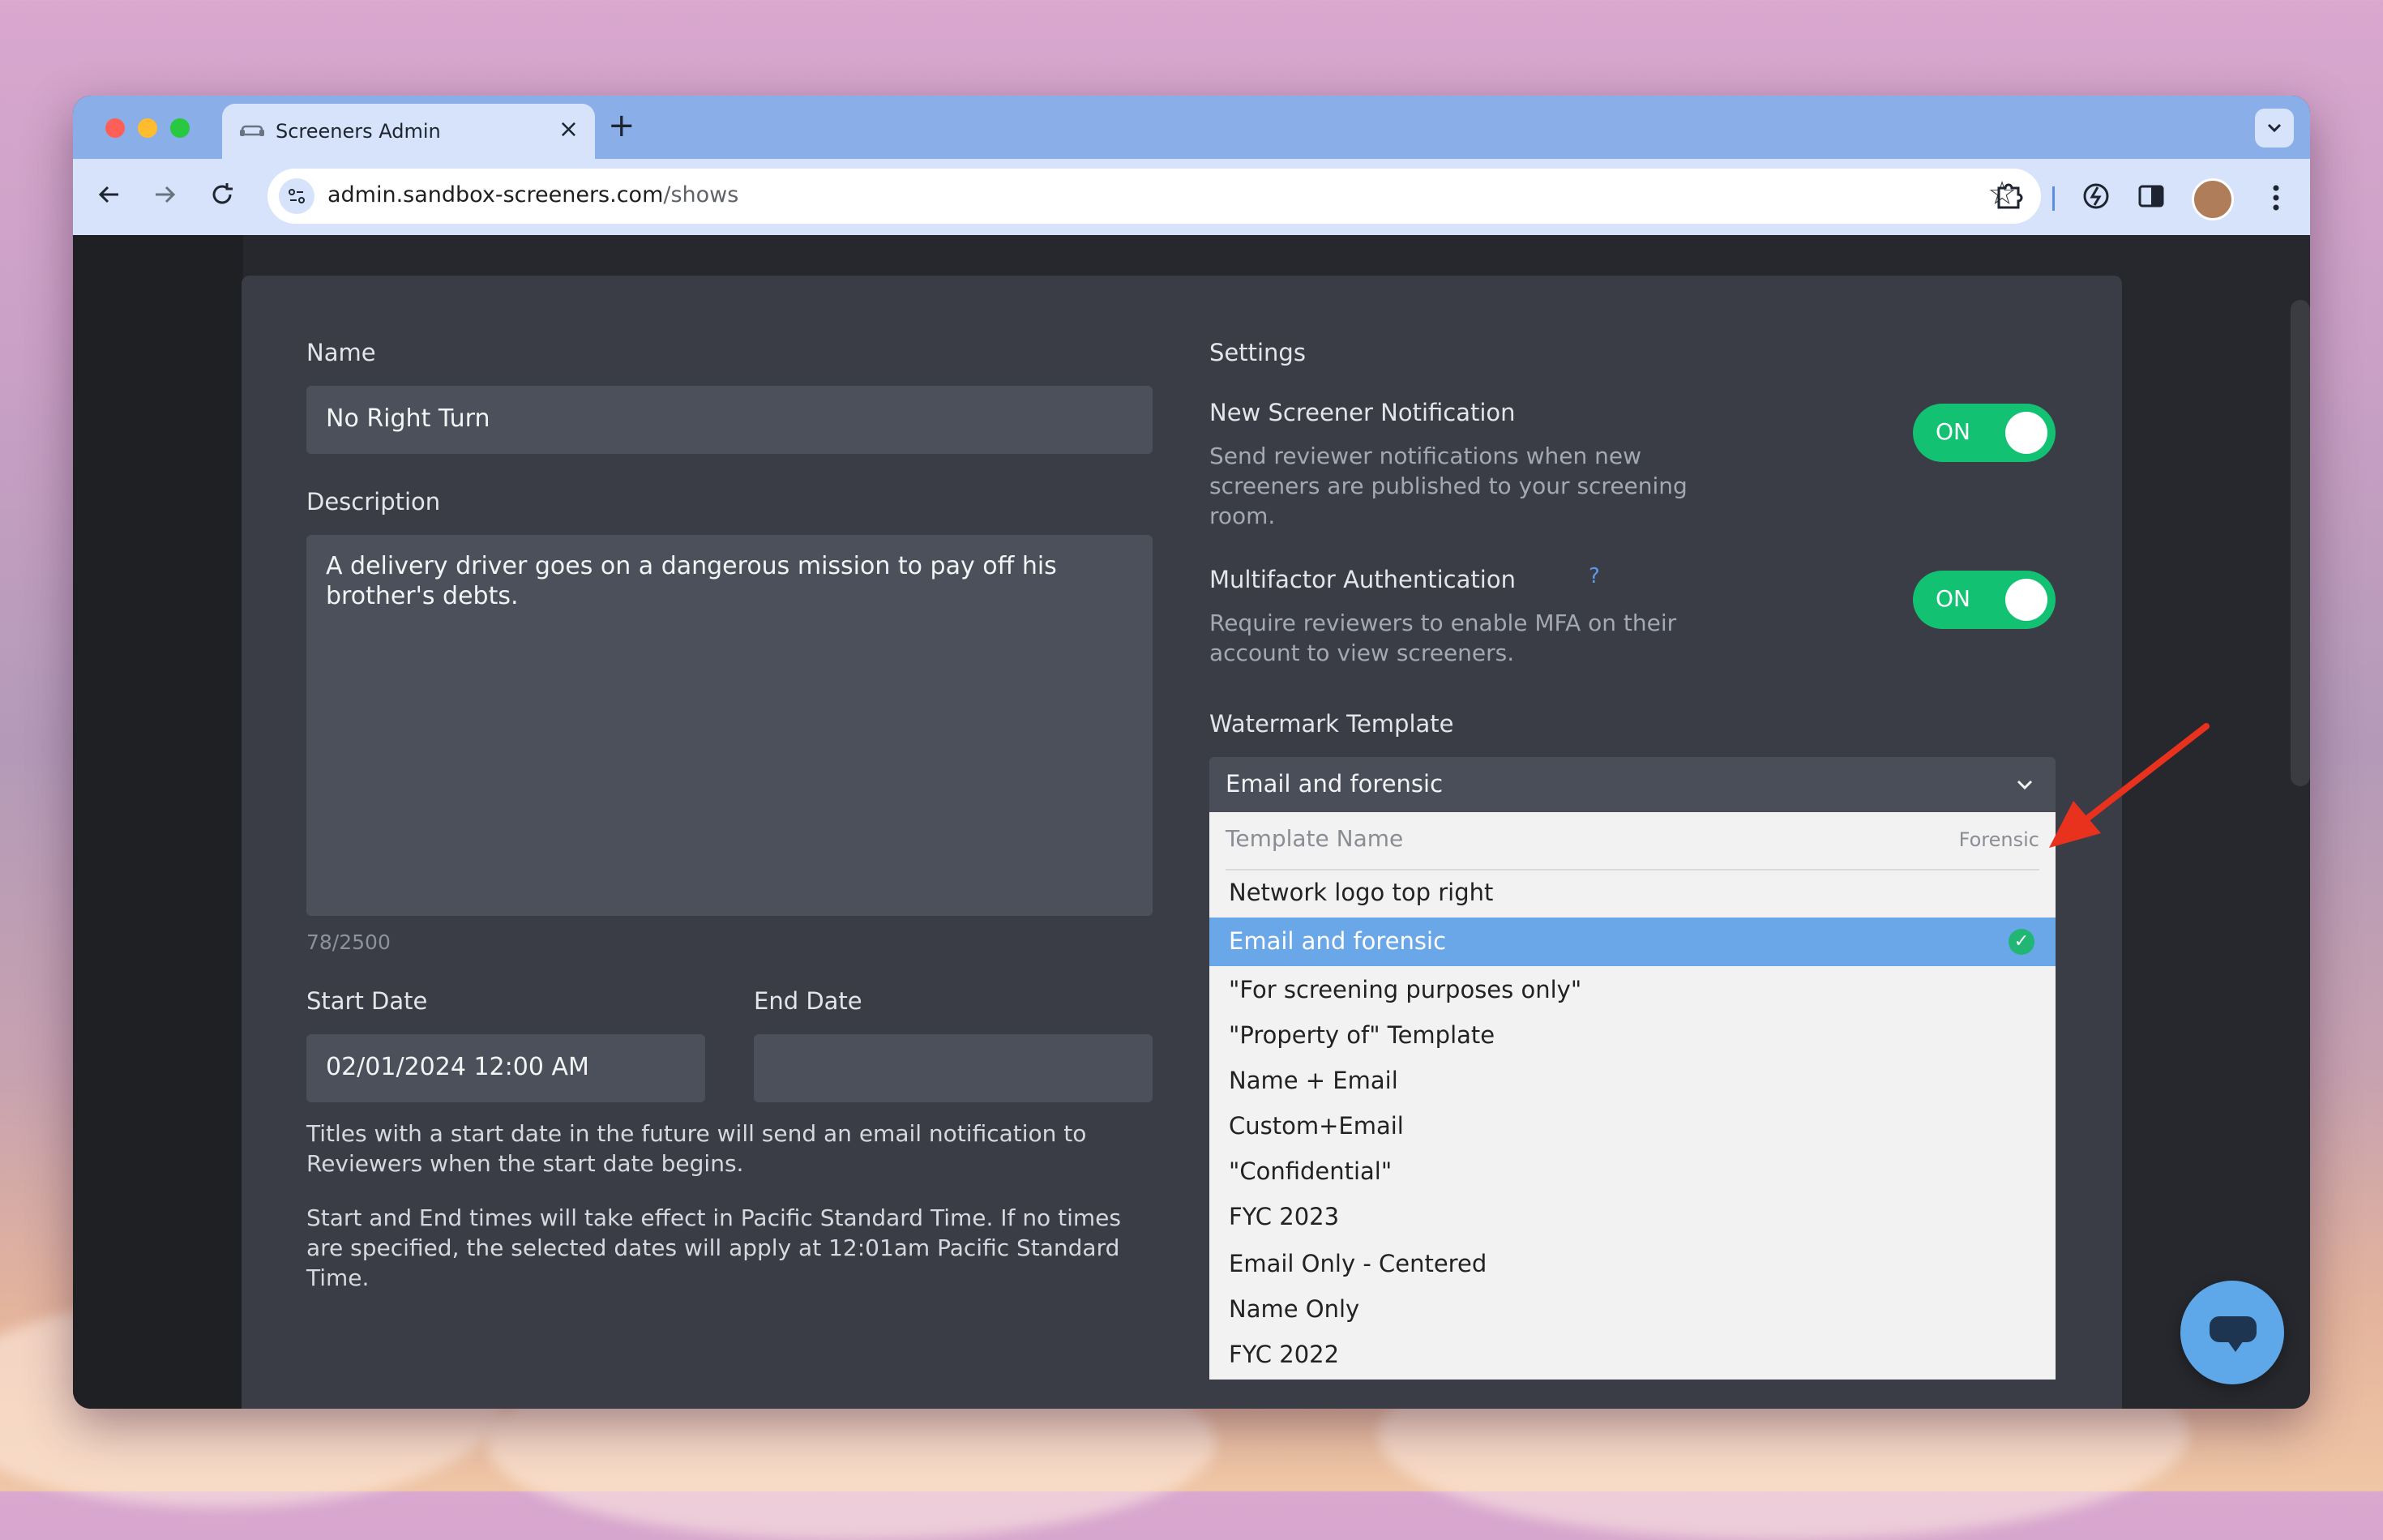  Describe the element at coordinates (1953, 431) in the screenshot. I see `notification-toggle-label: ON` at that location.